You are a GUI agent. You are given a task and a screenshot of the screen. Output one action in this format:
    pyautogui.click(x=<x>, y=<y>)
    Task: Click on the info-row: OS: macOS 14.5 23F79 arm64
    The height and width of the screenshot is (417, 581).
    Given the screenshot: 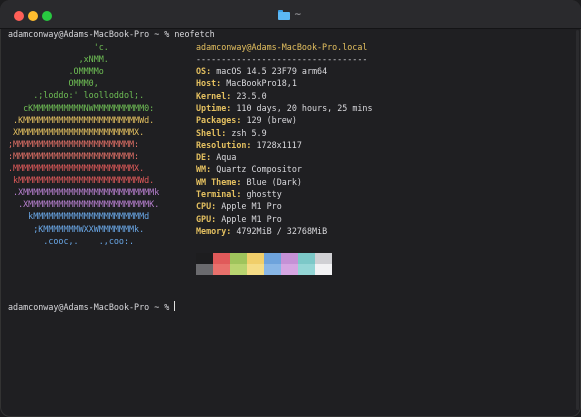 What is the action you would take?
    pyautogui.click(x=262, y=71)
    